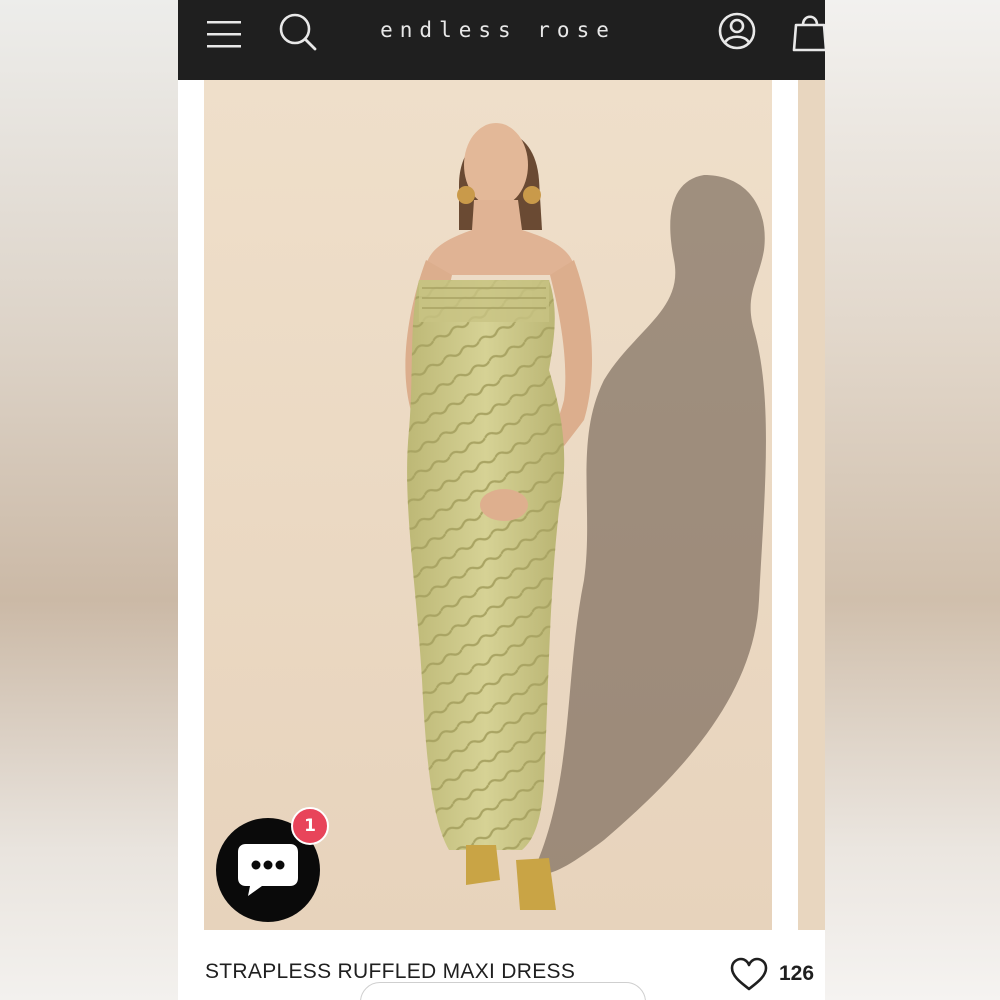 The width and height of the screenshot is (1000, 1000). What do you see at coordinates (503, 991) in the screenshot?
I see `bottom-floating-bar` at bounding box center [503, 991].